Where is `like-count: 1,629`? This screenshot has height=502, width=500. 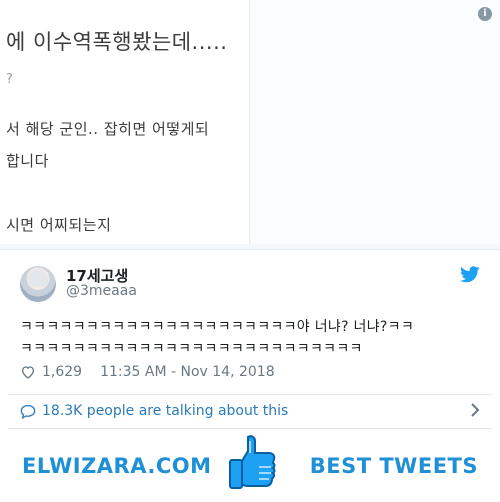
like-count: 1,629 is located at coordinates (62, 372).